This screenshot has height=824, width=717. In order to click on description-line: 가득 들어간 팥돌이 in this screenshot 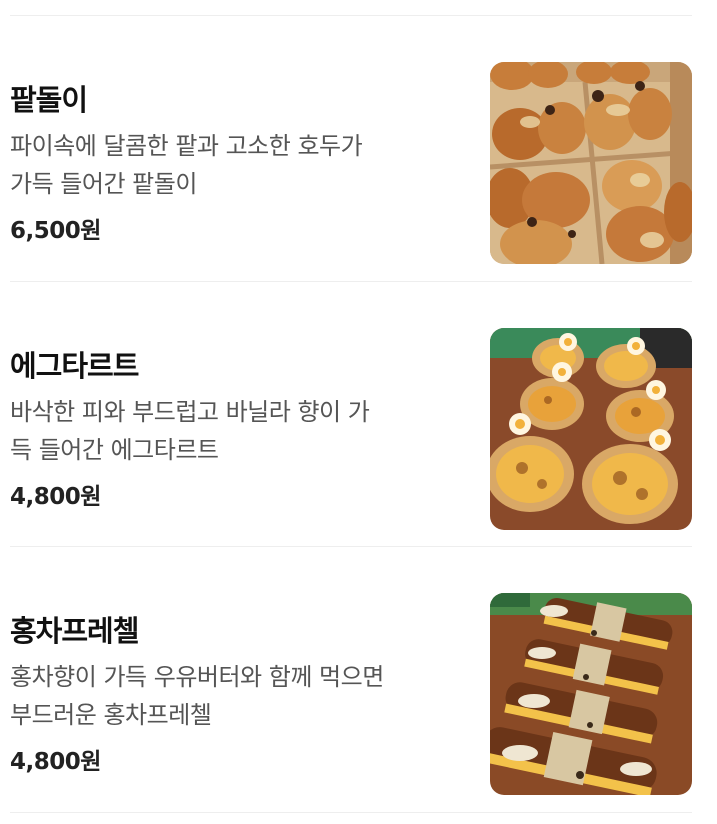, I will do `click(103, 184)`.